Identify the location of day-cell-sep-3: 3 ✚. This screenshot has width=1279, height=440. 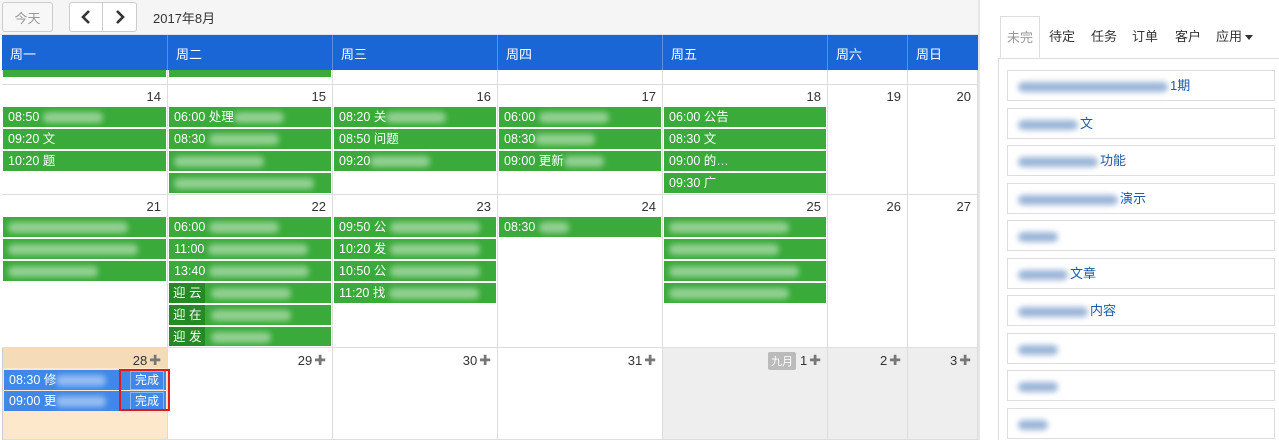
(943, 394).